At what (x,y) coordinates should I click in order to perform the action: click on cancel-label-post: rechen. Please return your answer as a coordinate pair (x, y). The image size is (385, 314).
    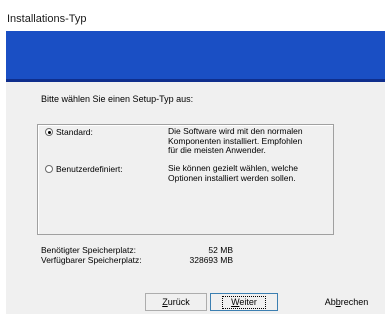
    Looking at the image, I should click on (354, 302).